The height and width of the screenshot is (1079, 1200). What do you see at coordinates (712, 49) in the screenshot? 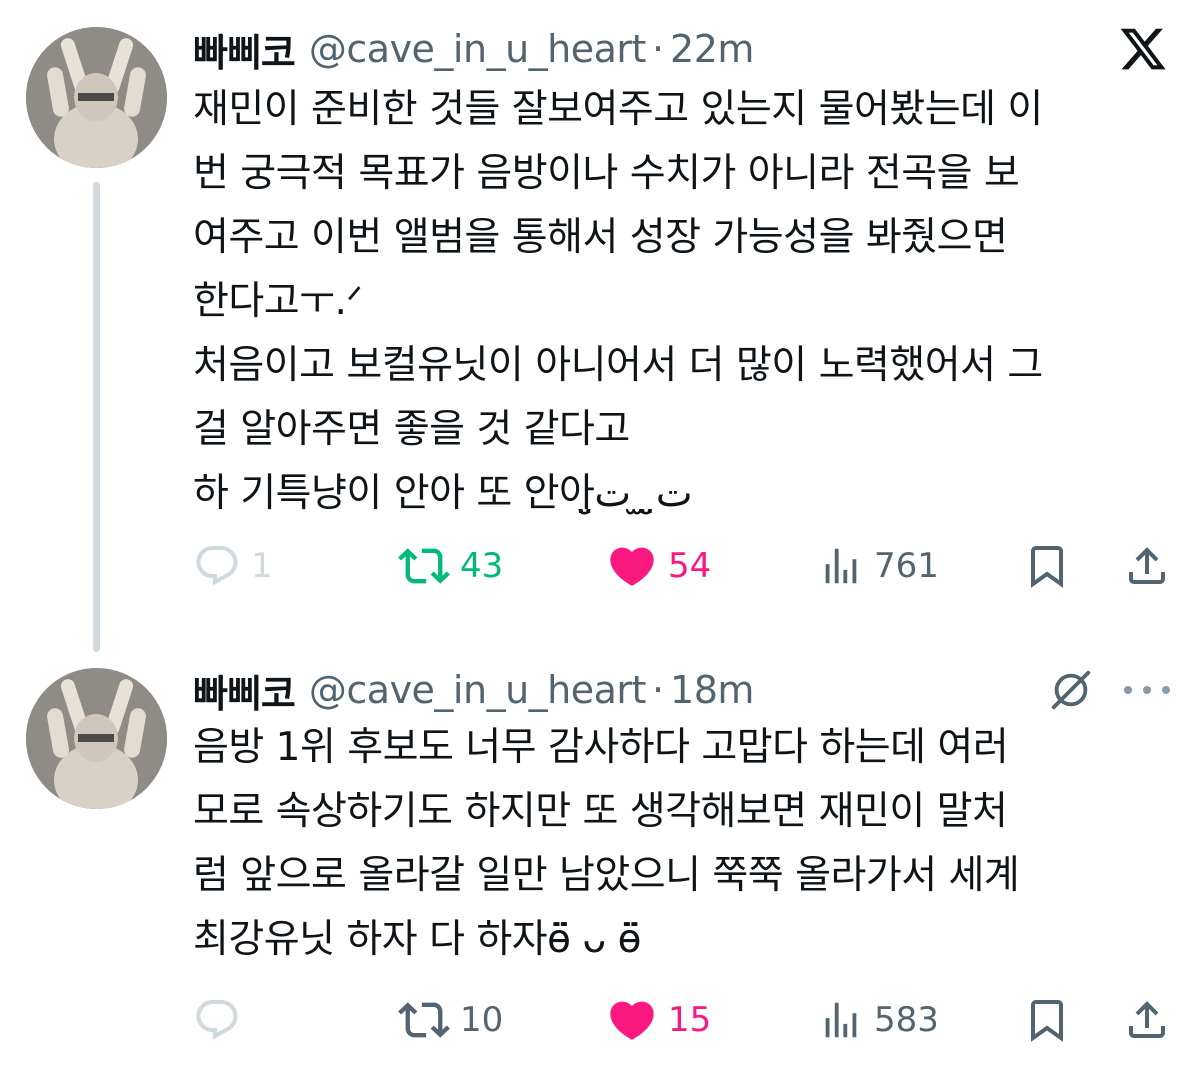
I see `timestamp: 22m` at bounding box center [712, 49].